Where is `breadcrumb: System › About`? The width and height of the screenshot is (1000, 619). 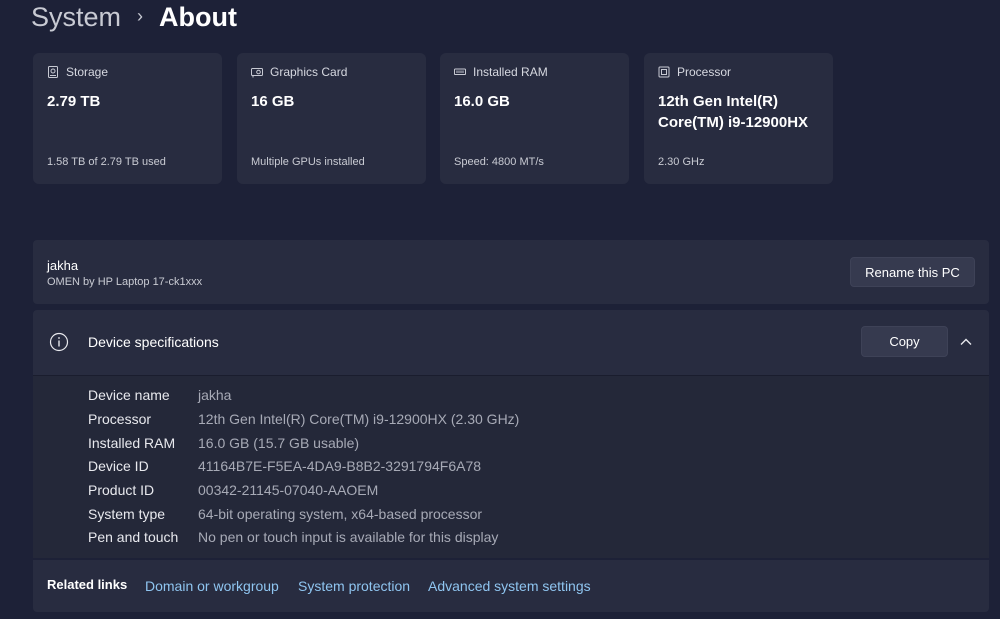
breadcrumb: System › About is located at coordinates (134, 17).